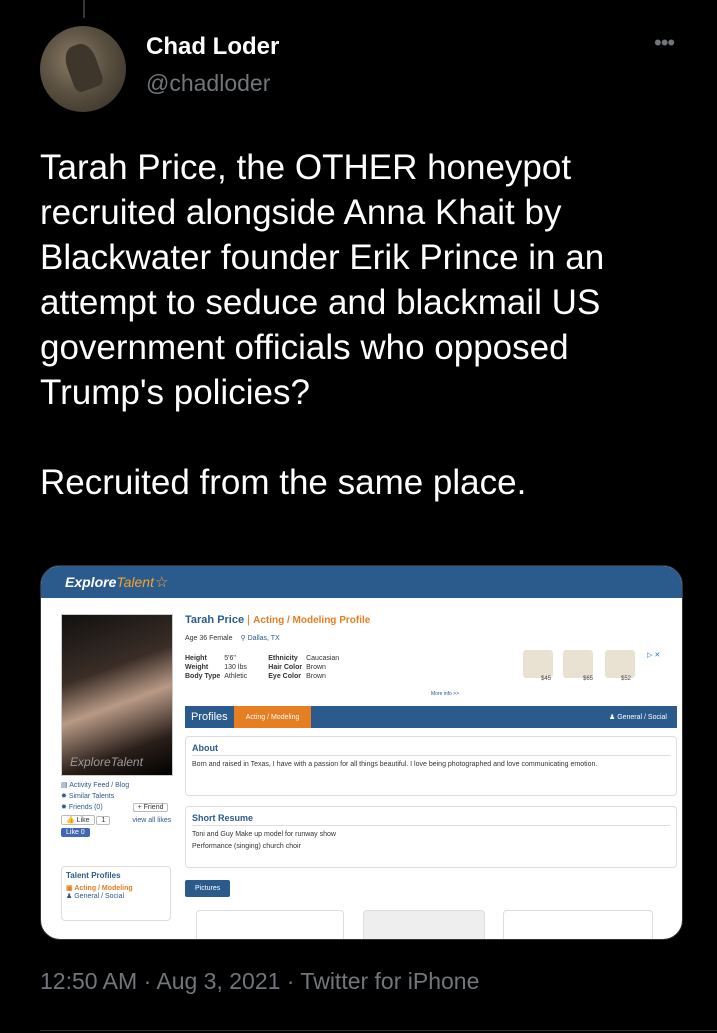  I want to click on talent-profiles-heading: Talent Profiles, so click(93, 875).